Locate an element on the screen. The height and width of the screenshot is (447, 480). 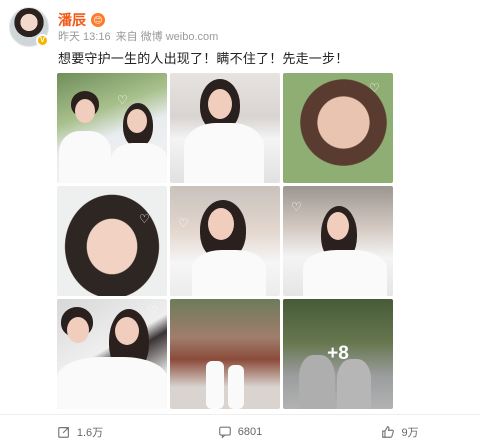
post-text: 想要守护一生的人出现了！瞒不住了！先走一步！ is located at coordinates (203, 58).